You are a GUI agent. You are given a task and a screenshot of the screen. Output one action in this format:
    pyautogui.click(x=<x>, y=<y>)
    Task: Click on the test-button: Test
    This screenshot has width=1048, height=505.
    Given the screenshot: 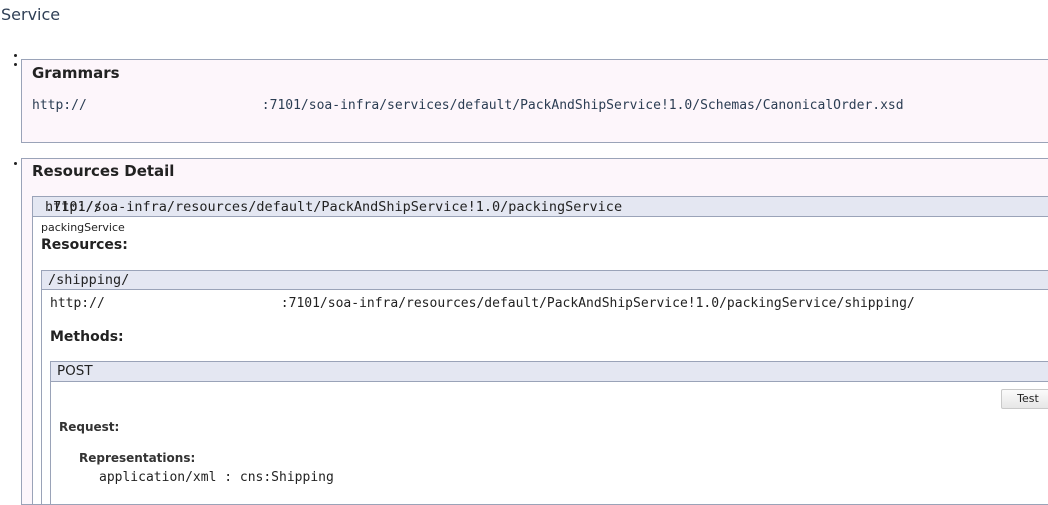 What is the action you would take?
    pyautogui.click(x=1024, y=399)
    